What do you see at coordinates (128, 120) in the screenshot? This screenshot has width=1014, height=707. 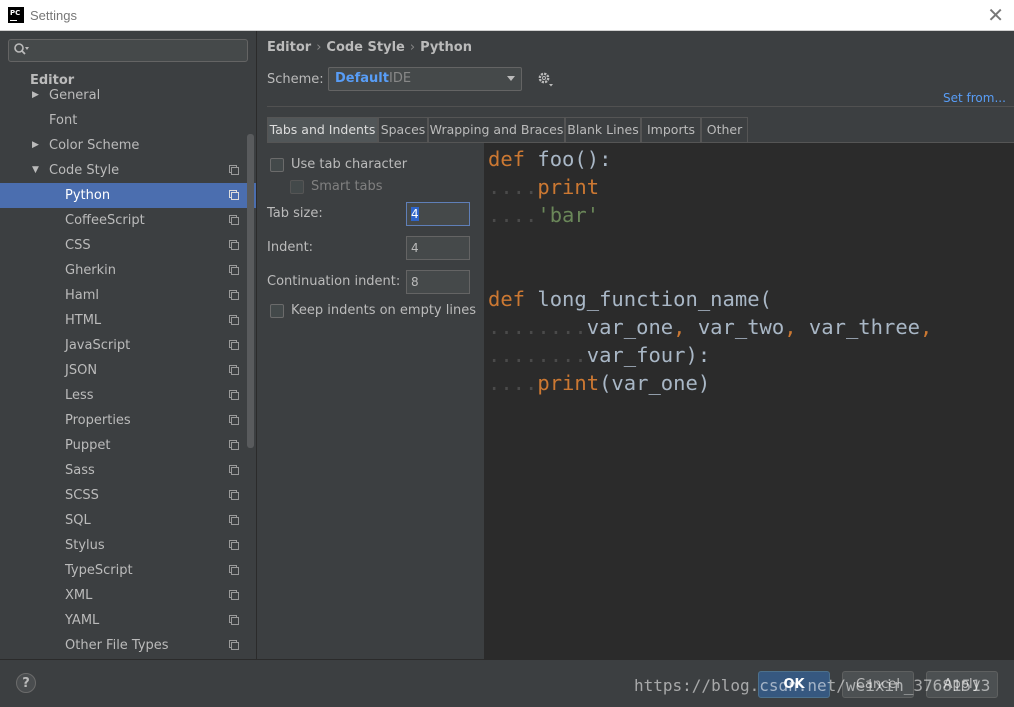 I see `sidebar-item-font: Font` at bounding box center [128, 120].